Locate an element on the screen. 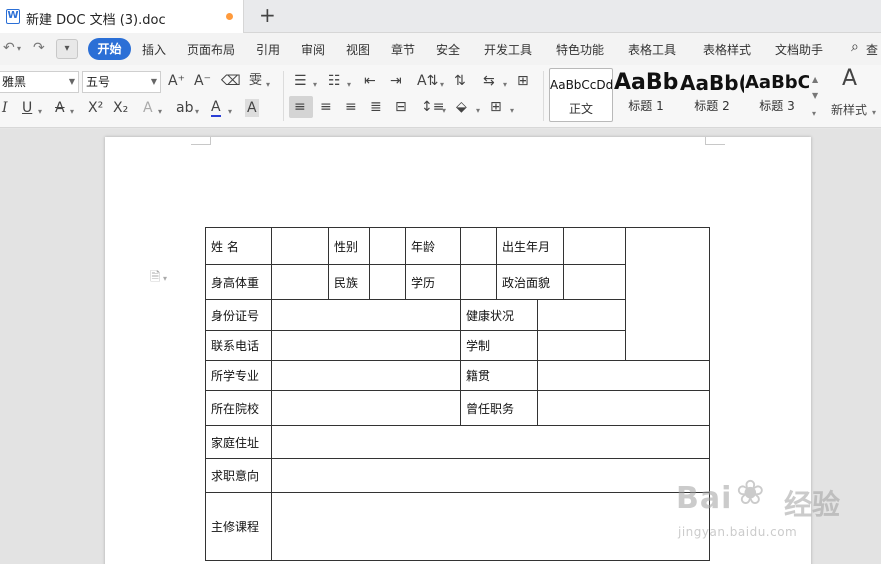 Image resolution: width=881 pixels, height=564 pixels. phonetic-guide-icon: 雯 is located at coordinates (255, 81).